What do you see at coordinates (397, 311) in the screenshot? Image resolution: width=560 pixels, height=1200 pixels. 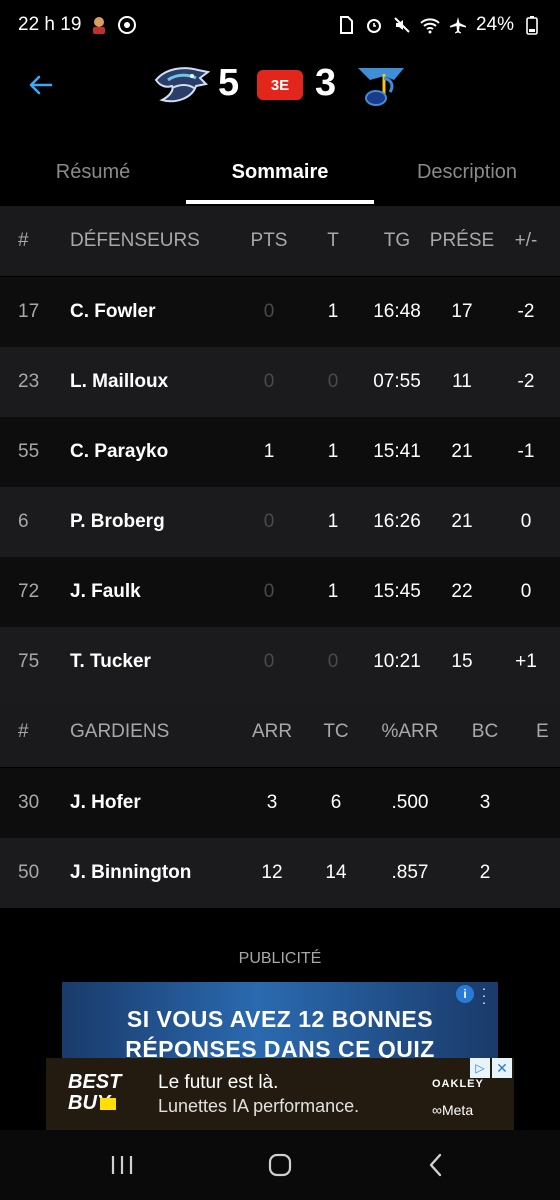 I see `toi-cell: 16:48` at bounding box center [397, 311].